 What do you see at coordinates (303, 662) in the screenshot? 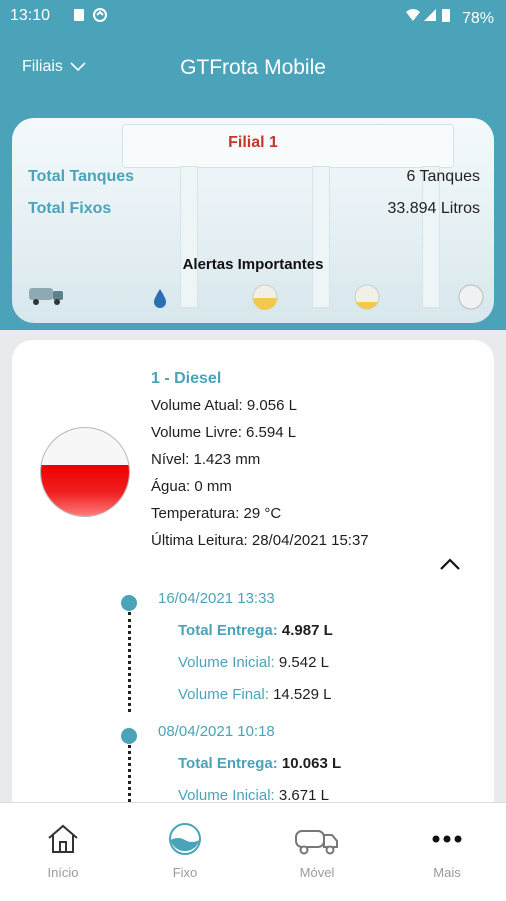
I see `volume-inicial-value: 9.542 L` at bounding box center [303, 662].